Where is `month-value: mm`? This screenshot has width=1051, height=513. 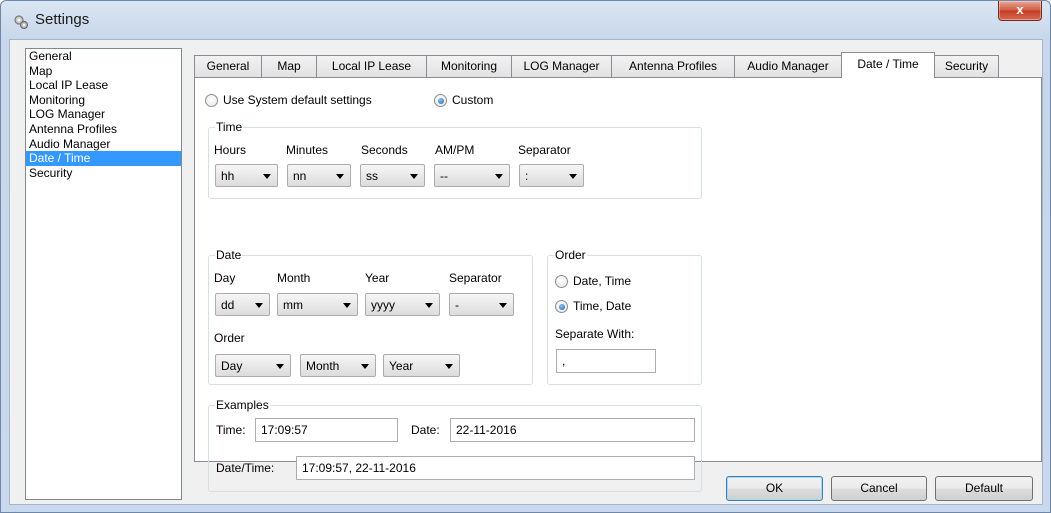 month-value: mm is located at coordinates (293, 305).